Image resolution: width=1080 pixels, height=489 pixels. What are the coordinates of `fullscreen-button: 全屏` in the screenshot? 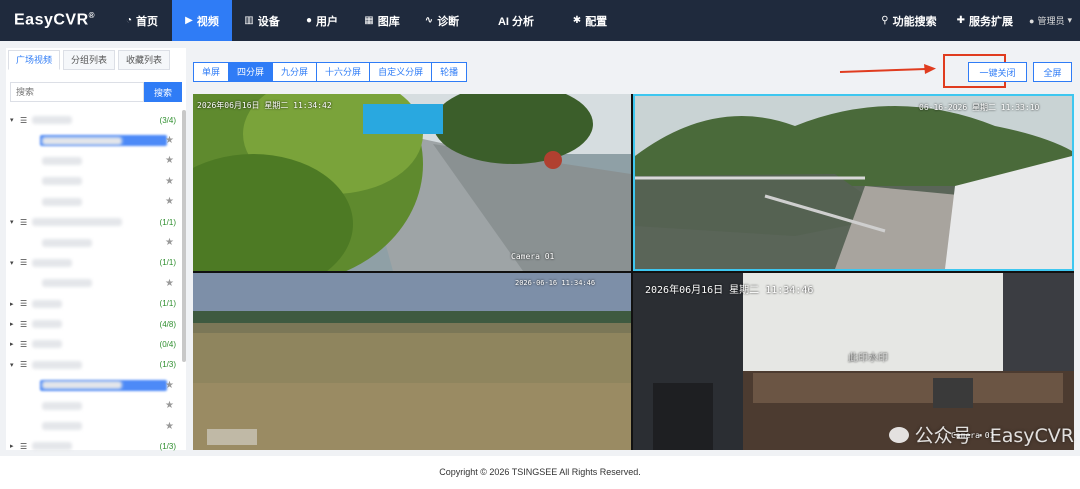 It's located at (1052, 72).